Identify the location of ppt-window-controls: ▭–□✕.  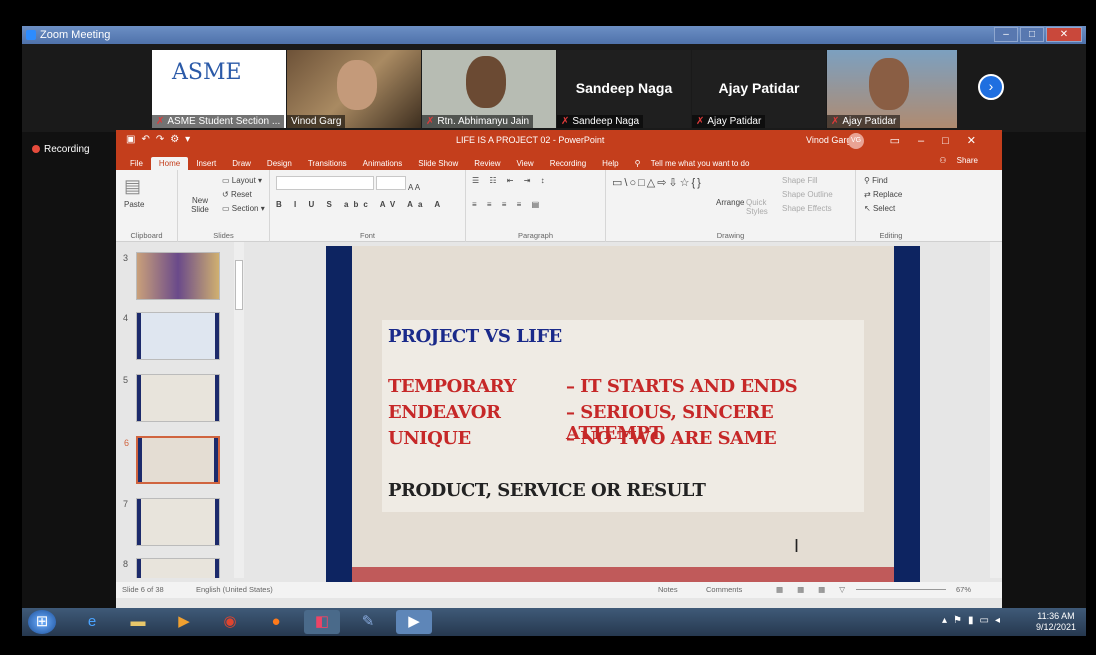
(942, 140).